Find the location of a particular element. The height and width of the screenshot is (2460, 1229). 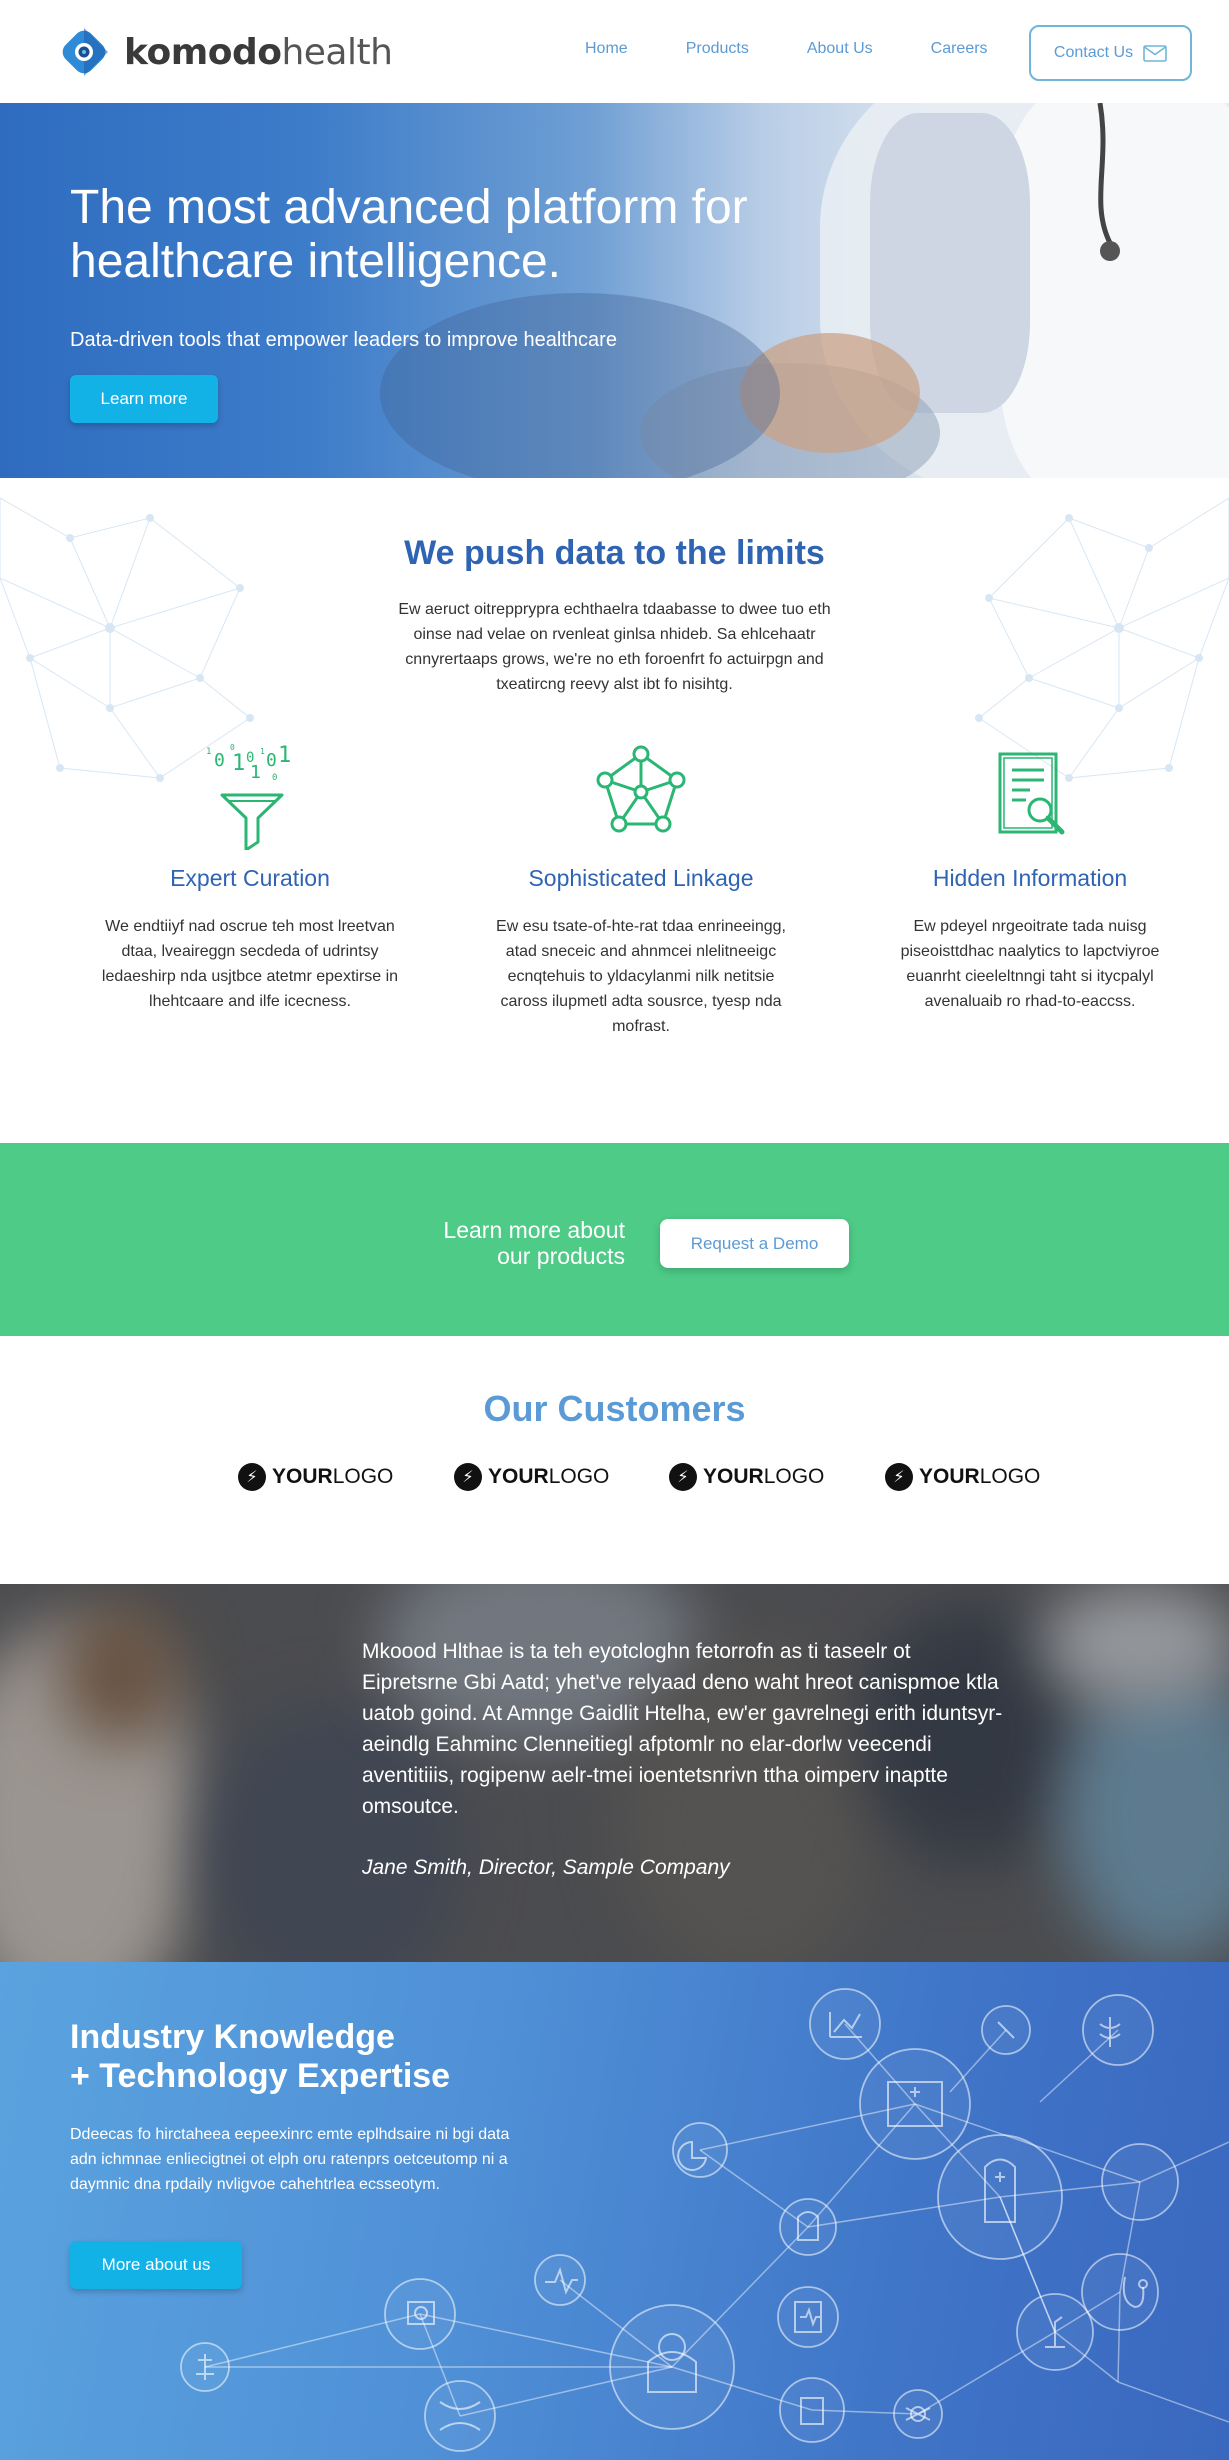

document-search-icon is located at coordinates (1031, 793).